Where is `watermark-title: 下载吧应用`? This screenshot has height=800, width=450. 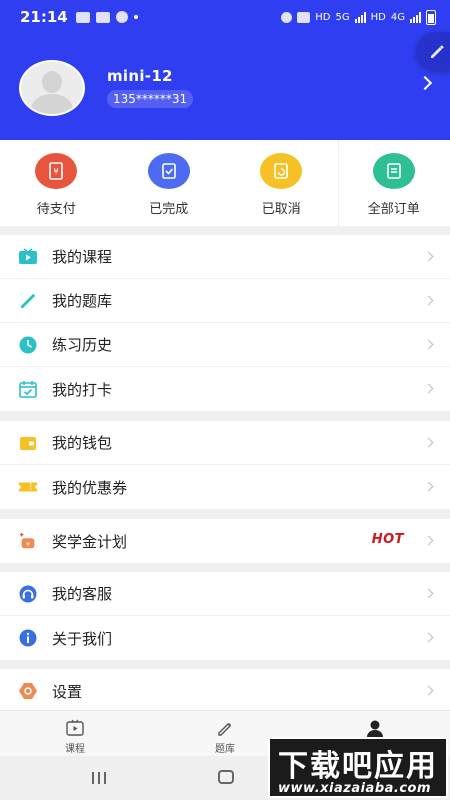 watermark-title: 下载吧应用 is located at coordinates (358, 766).